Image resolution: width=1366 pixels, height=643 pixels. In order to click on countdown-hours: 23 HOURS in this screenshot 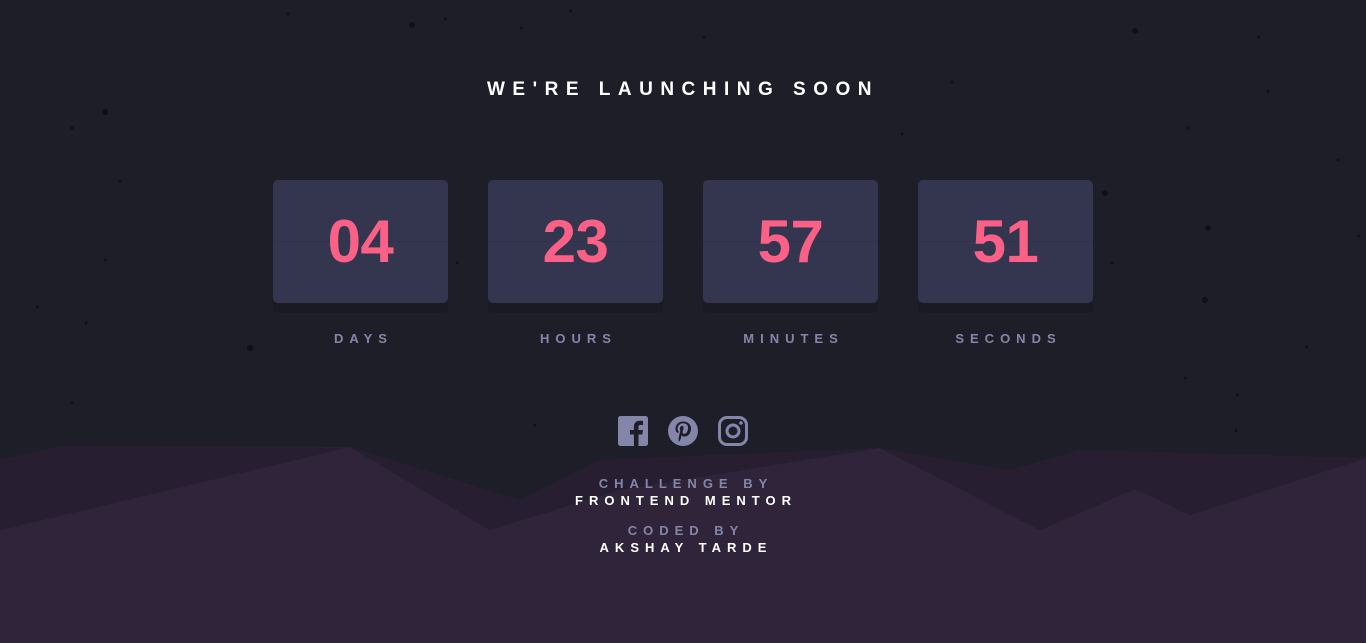, I will do `click(575, 263)`.